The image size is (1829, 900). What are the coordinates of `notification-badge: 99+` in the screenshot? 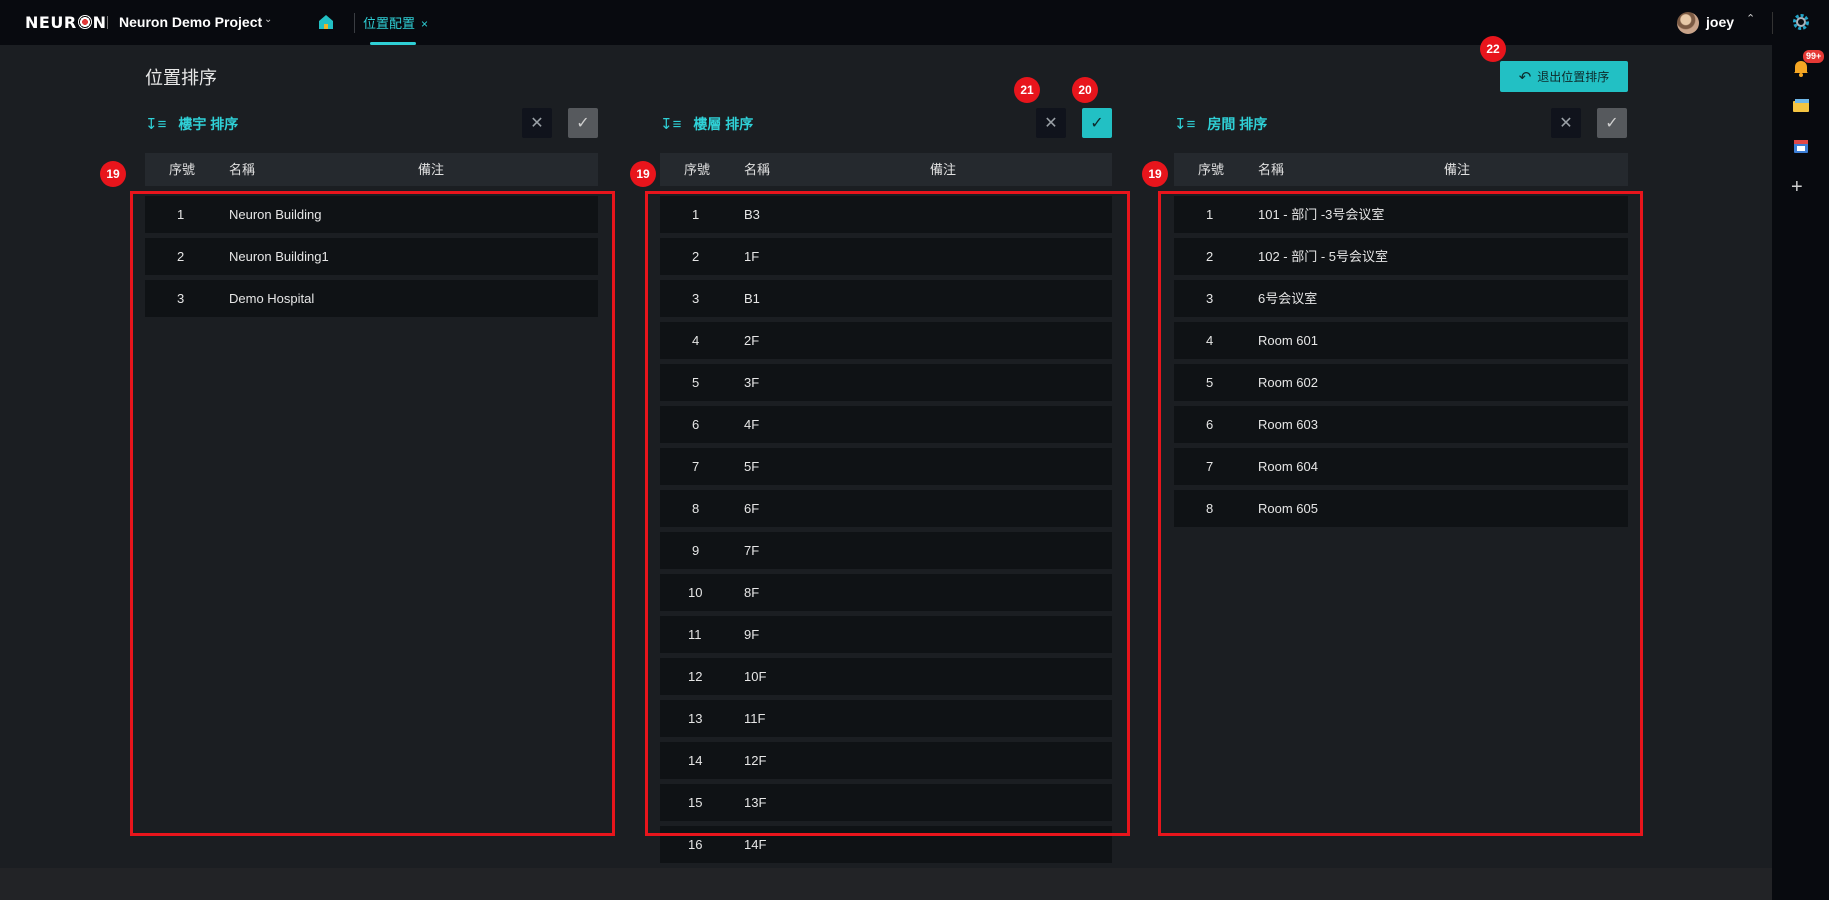 It's located at (1814, 56).